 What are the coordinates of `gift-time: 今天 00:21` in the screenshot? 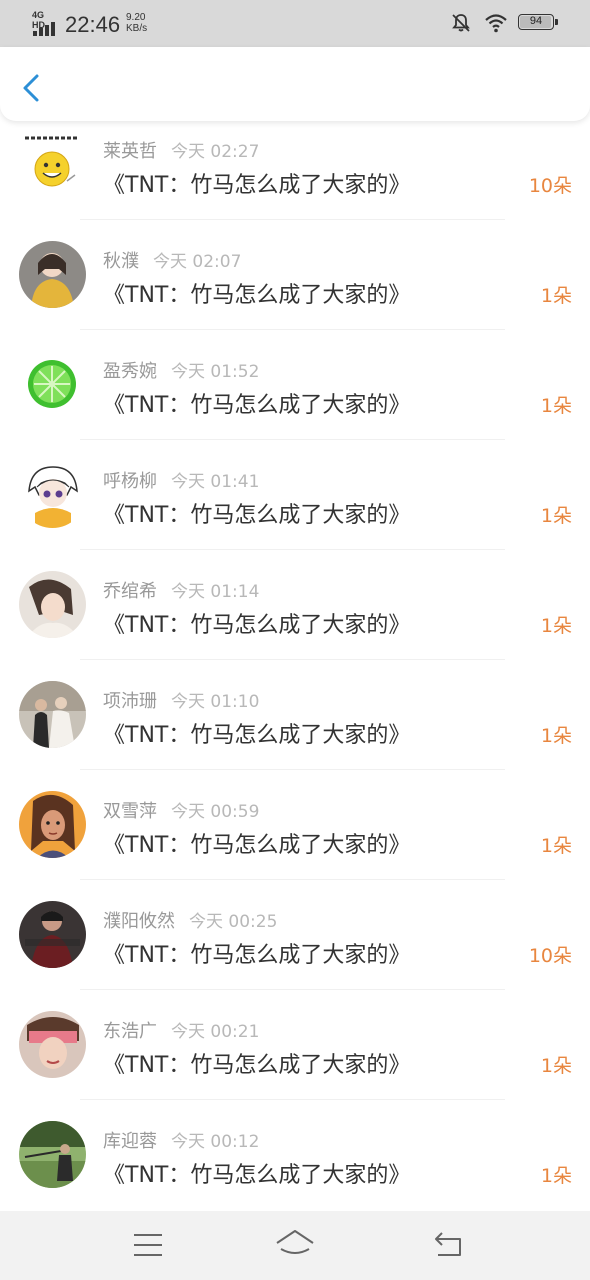 It's located at (215, 1032).